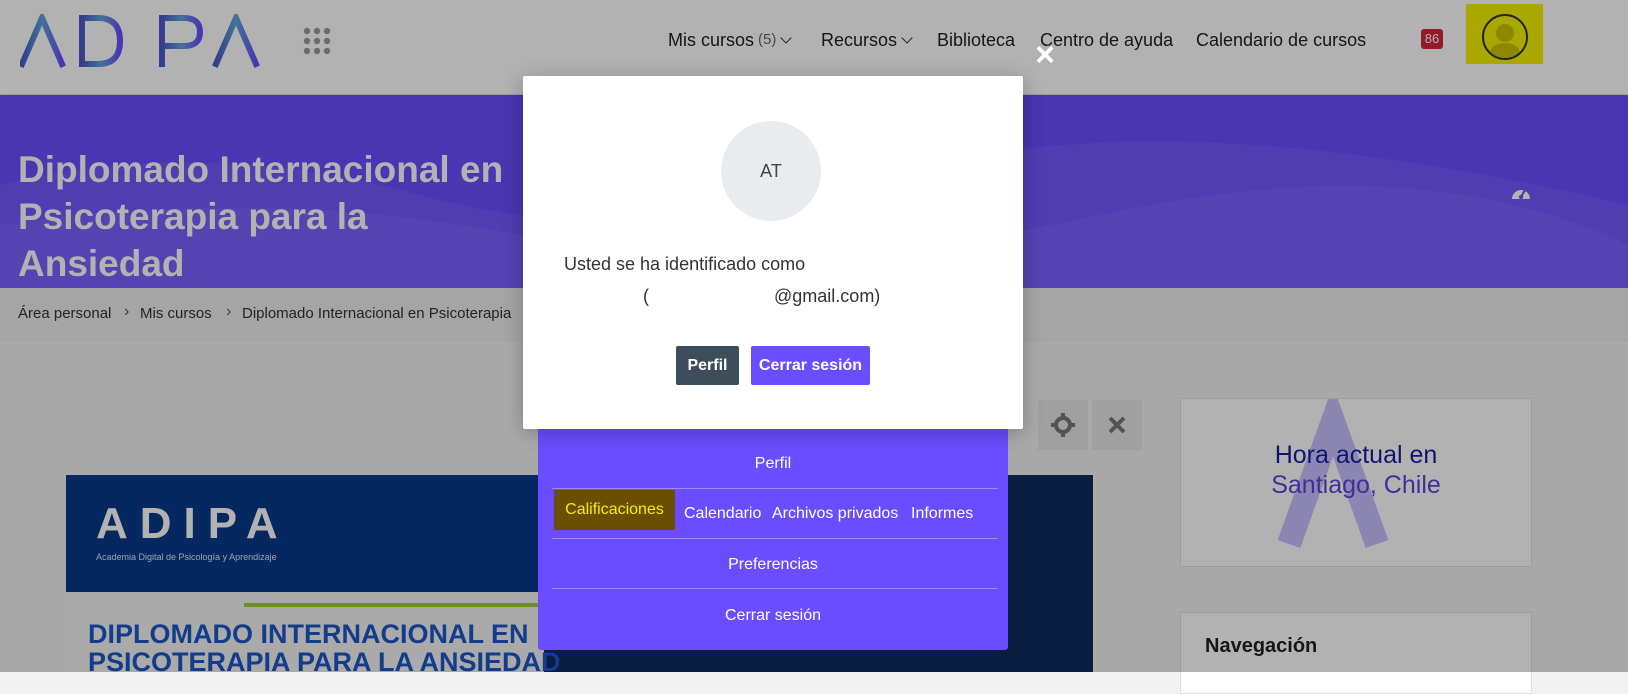  What do you see at coordinates (762, 296) in the screenshot?
I see `user-email: ( @gmail.com)` at bounding box center [762, 296].